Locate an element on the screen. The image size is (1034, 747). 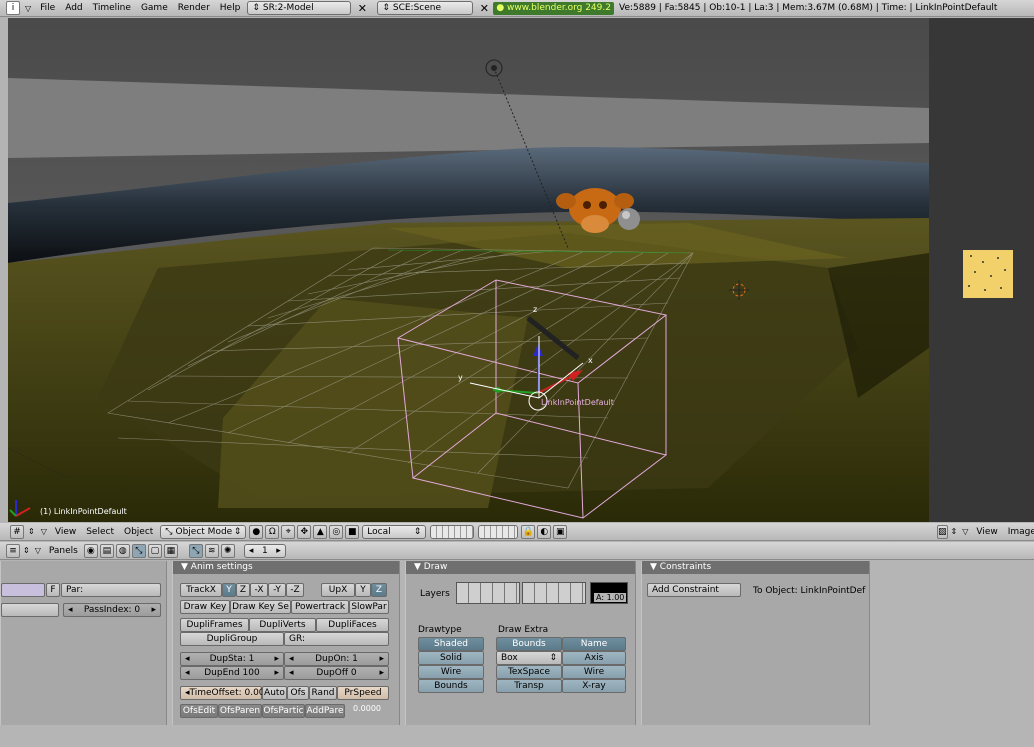
delete-screen-icon: ✕ is located at coordinates (362, 8).